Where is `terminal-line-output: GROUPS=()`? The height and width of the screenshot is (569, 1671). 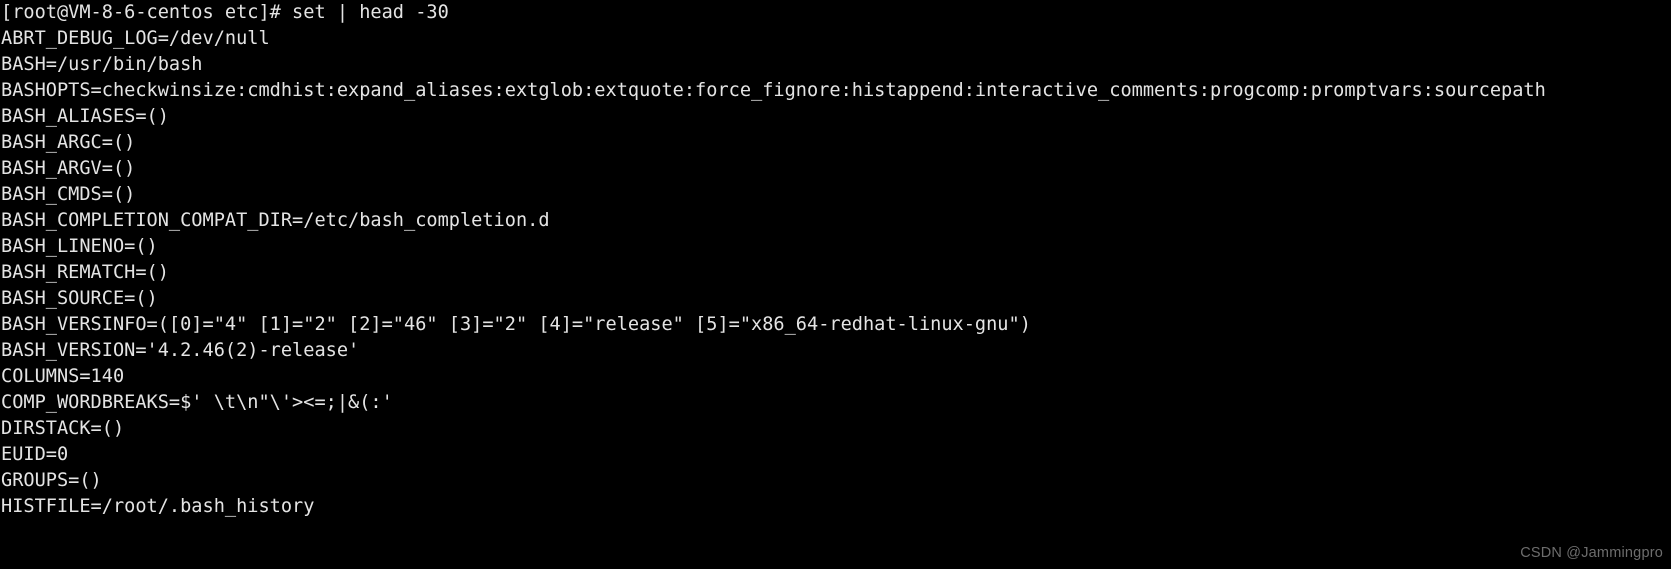
terminal-line-output: GROUPS=() is located at coordinates (51, 480).